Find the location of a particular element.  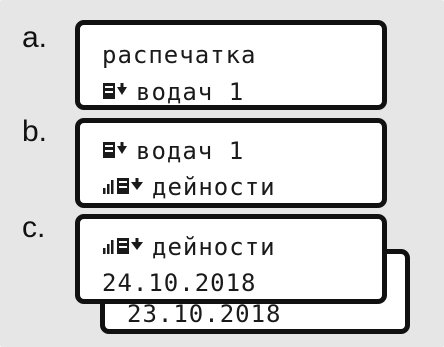

panel-c-line-1: дейности is located at coordinates (189, 247).